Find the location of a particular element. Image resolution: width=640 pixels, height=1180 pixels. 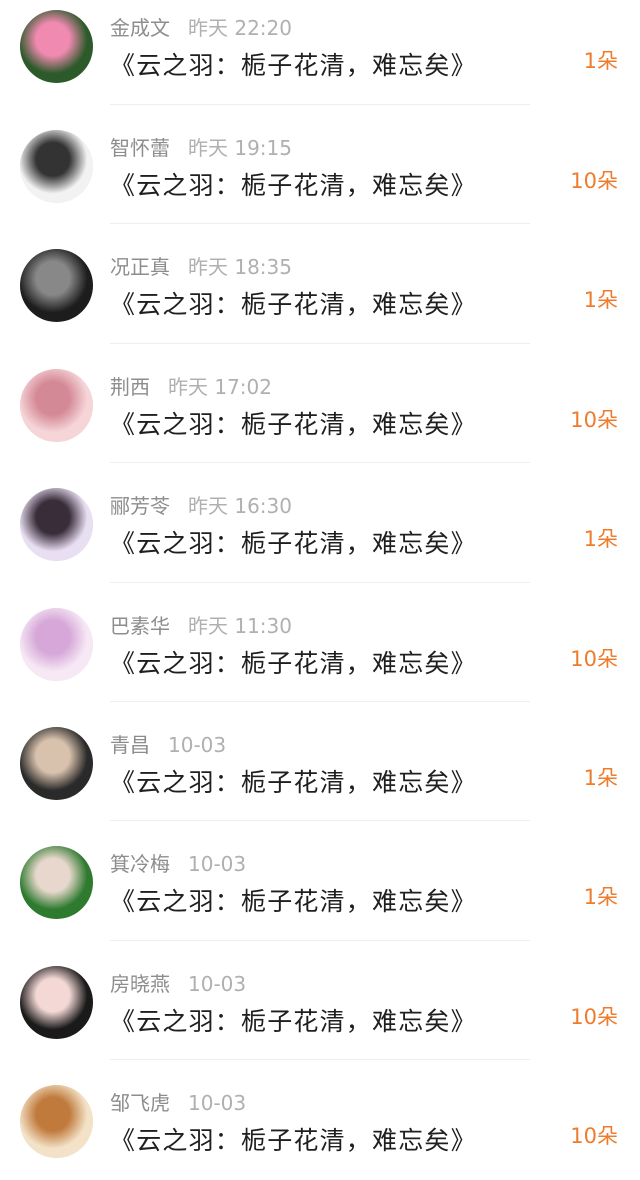

list-item: 房晓燕 10-03 《云之羽：栀子花清，难忘矣》 10朵 is located at coordinates (320, 1001).